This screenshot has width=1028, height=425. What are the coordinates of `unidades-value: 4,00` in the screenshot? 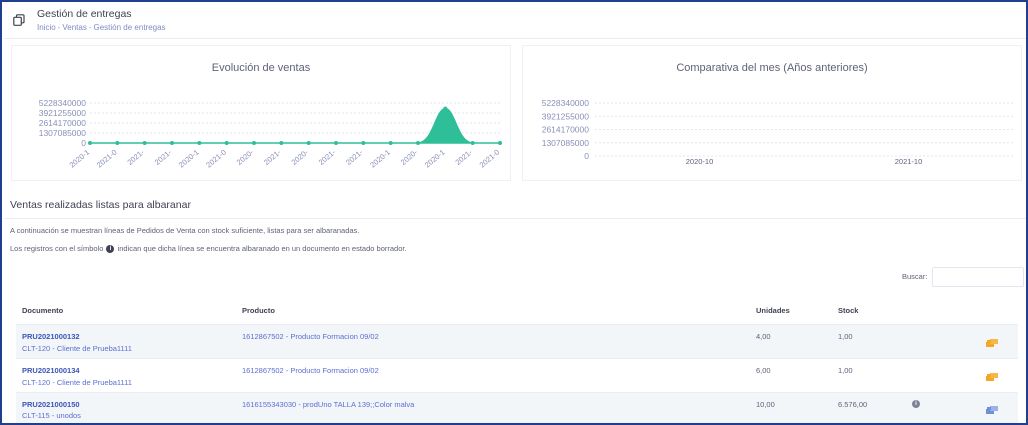 It's located at (763, 336).